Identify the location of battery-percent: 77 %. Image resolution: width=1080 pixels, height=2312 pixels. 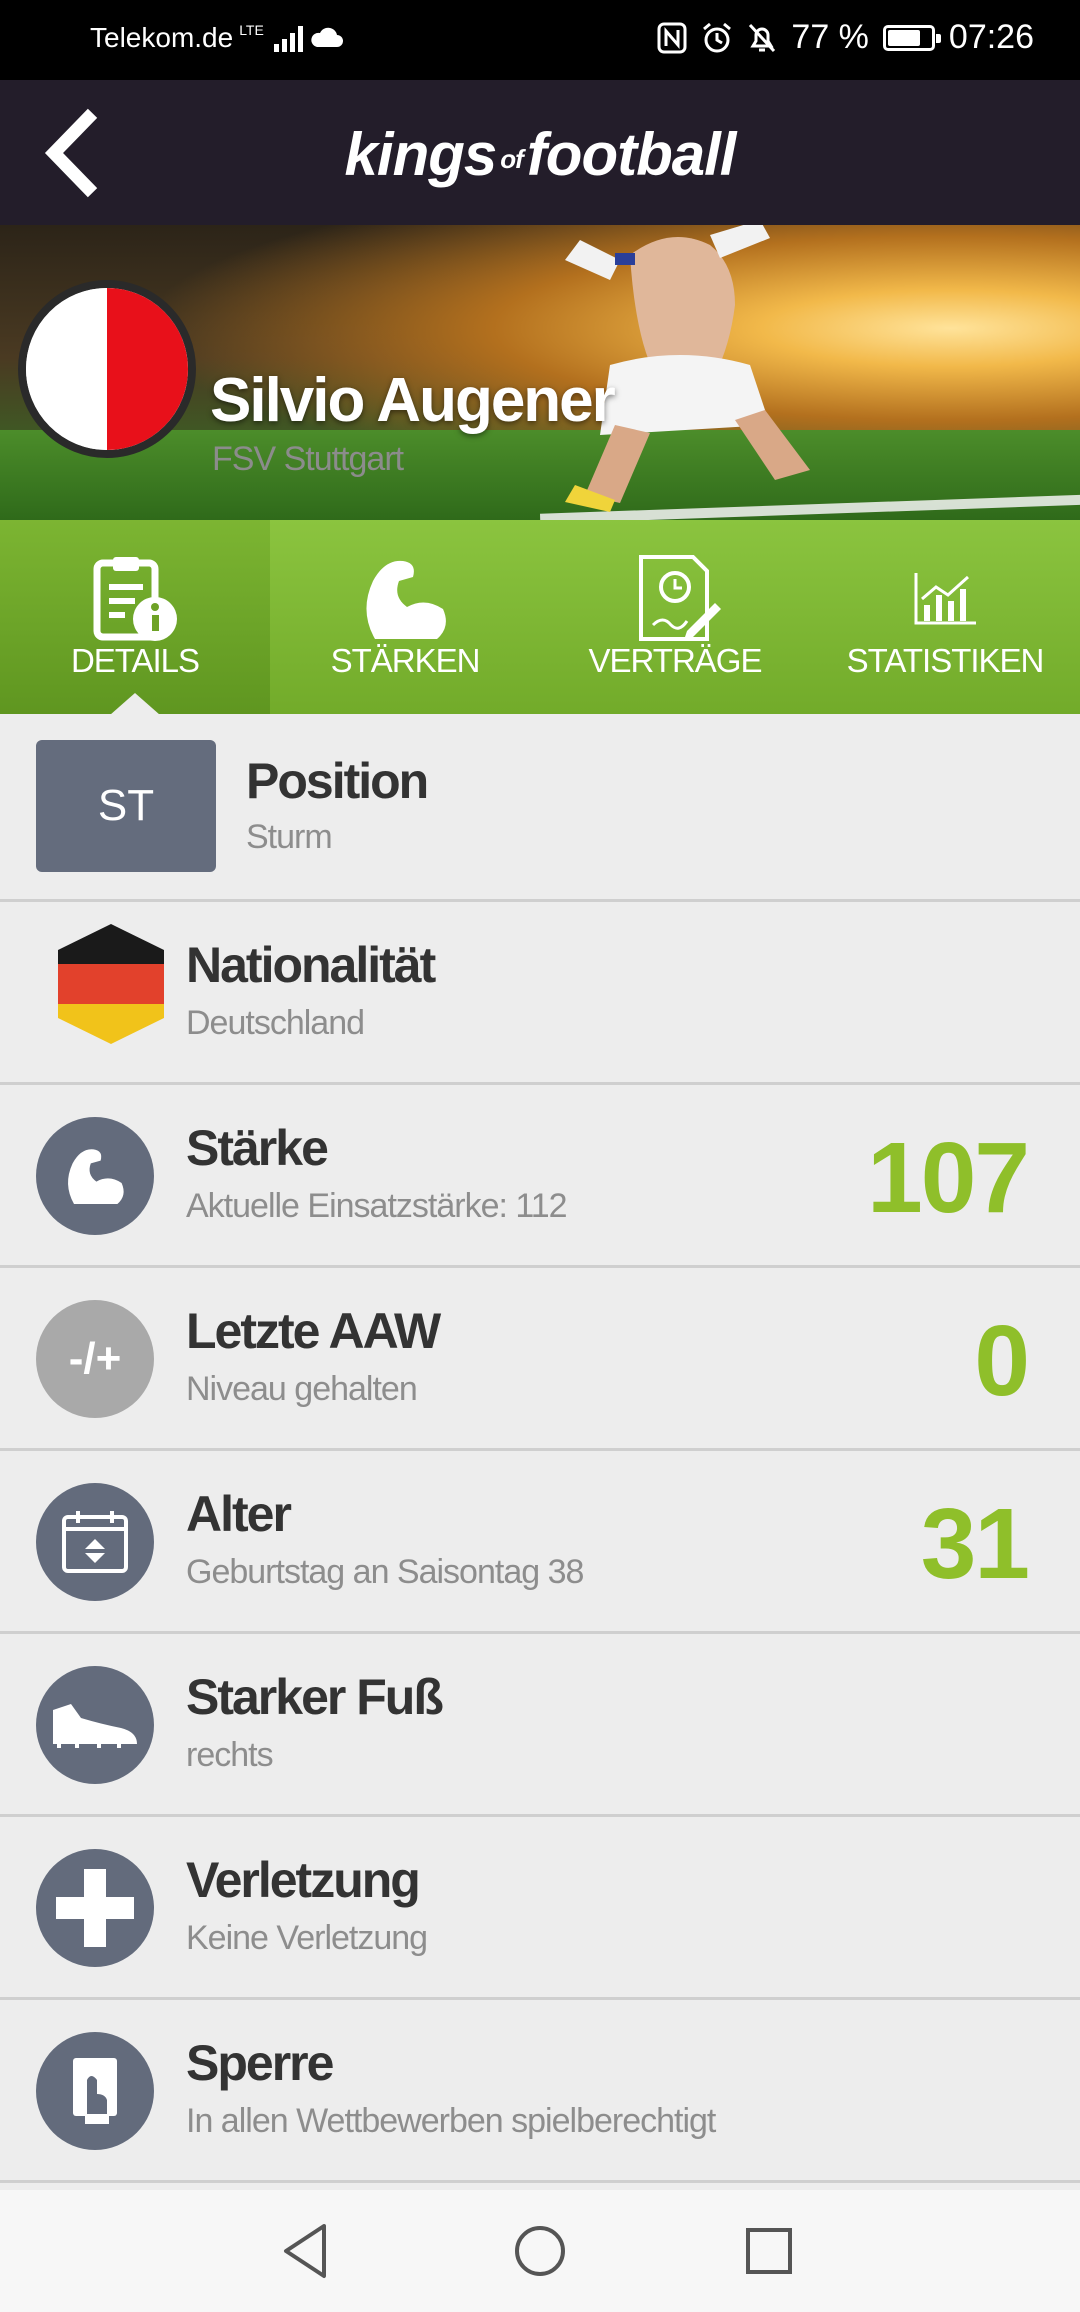
(830, 37).